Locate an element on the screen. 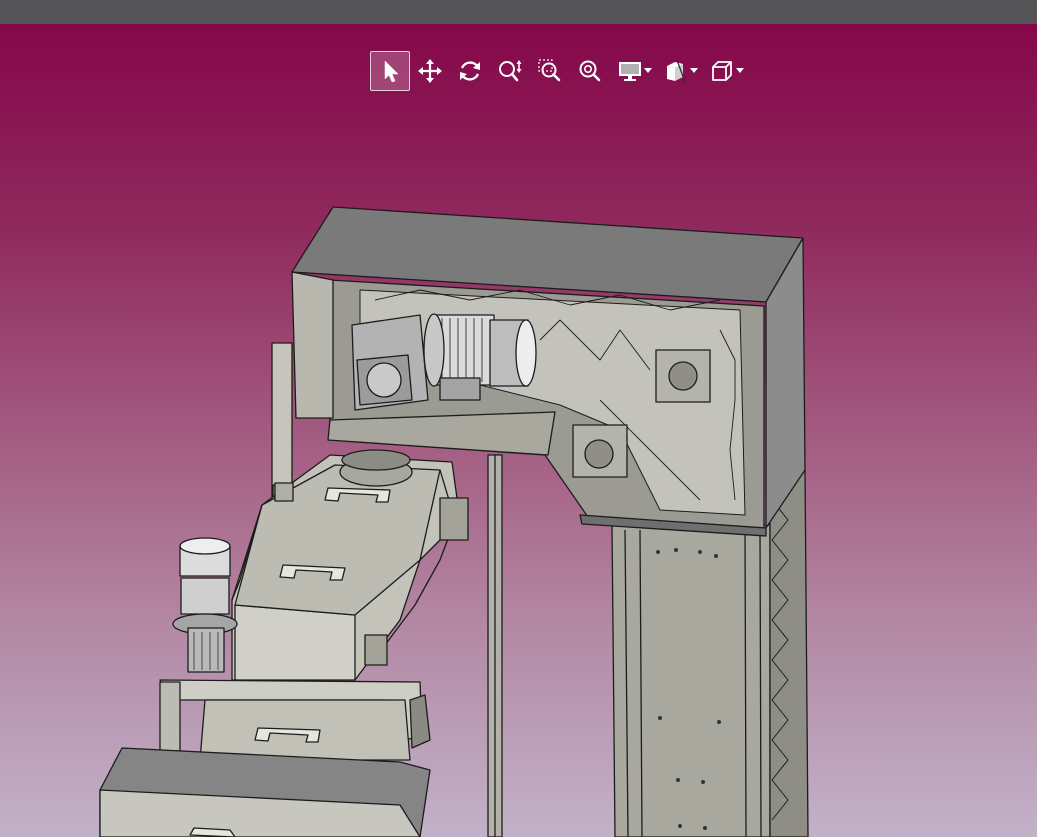 The height and width of the screenshot is (837, 1037). zoom-fit-icon is located at coordinates (590, 71).